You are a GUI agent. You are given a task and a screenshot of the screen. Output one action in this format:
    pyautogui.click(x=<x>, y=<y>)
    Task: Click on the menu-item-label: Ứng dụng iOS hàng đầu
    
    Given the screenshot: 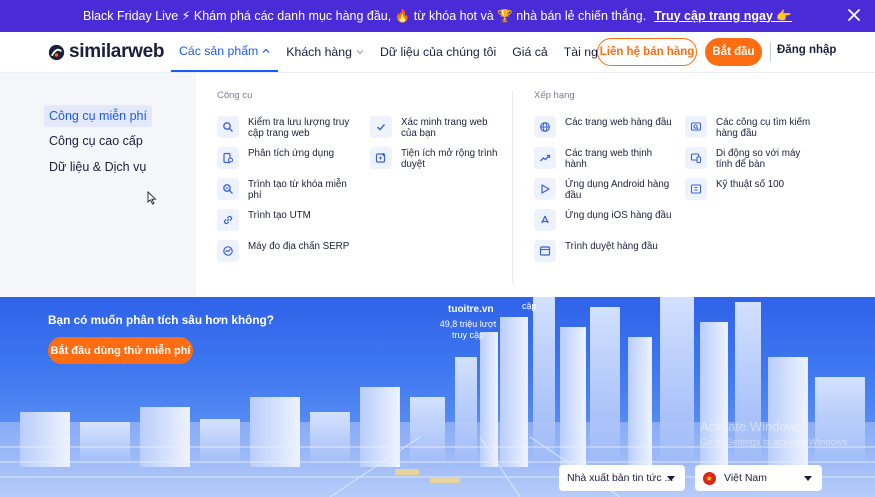 What is the action you would take?
    pyautogui.click(x=618, y=215)
    